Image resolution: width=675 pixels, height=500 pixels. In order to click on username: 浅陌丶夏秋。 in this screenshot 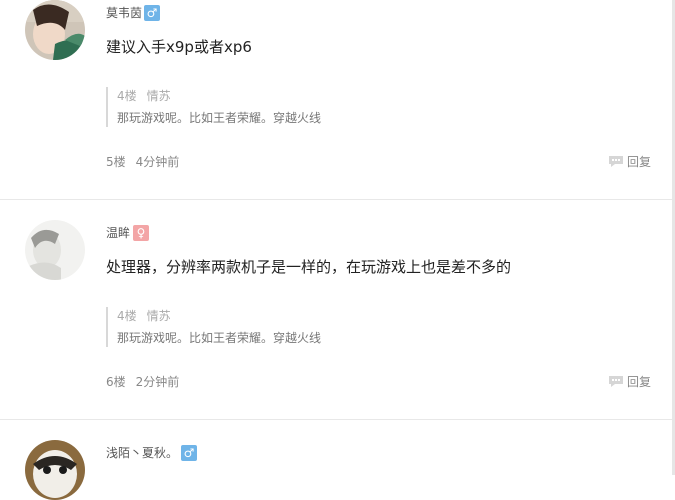, I will do `click(142, 452)`.